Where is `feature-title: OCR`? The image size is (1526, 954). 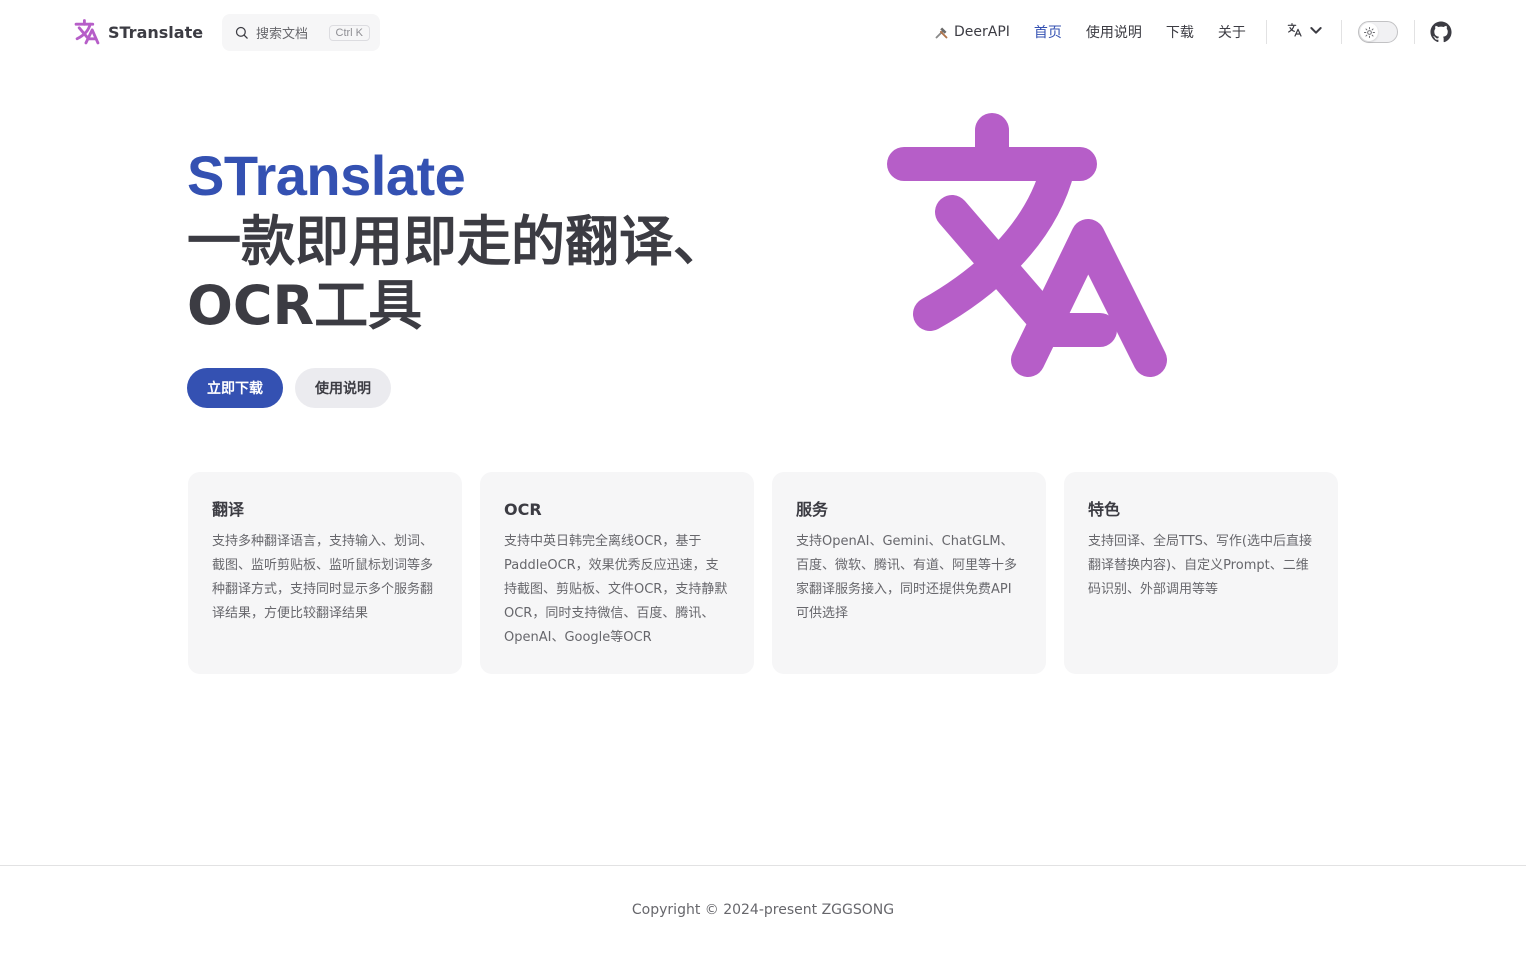 feature-title: OCR is located at coordinates (523, 509).